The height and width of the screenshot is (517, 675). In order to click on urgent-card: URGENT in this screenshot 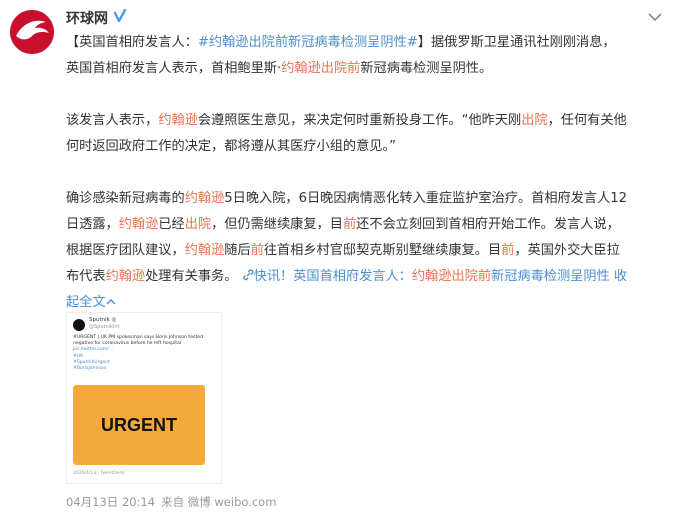, I will do `click(139, 425)`.